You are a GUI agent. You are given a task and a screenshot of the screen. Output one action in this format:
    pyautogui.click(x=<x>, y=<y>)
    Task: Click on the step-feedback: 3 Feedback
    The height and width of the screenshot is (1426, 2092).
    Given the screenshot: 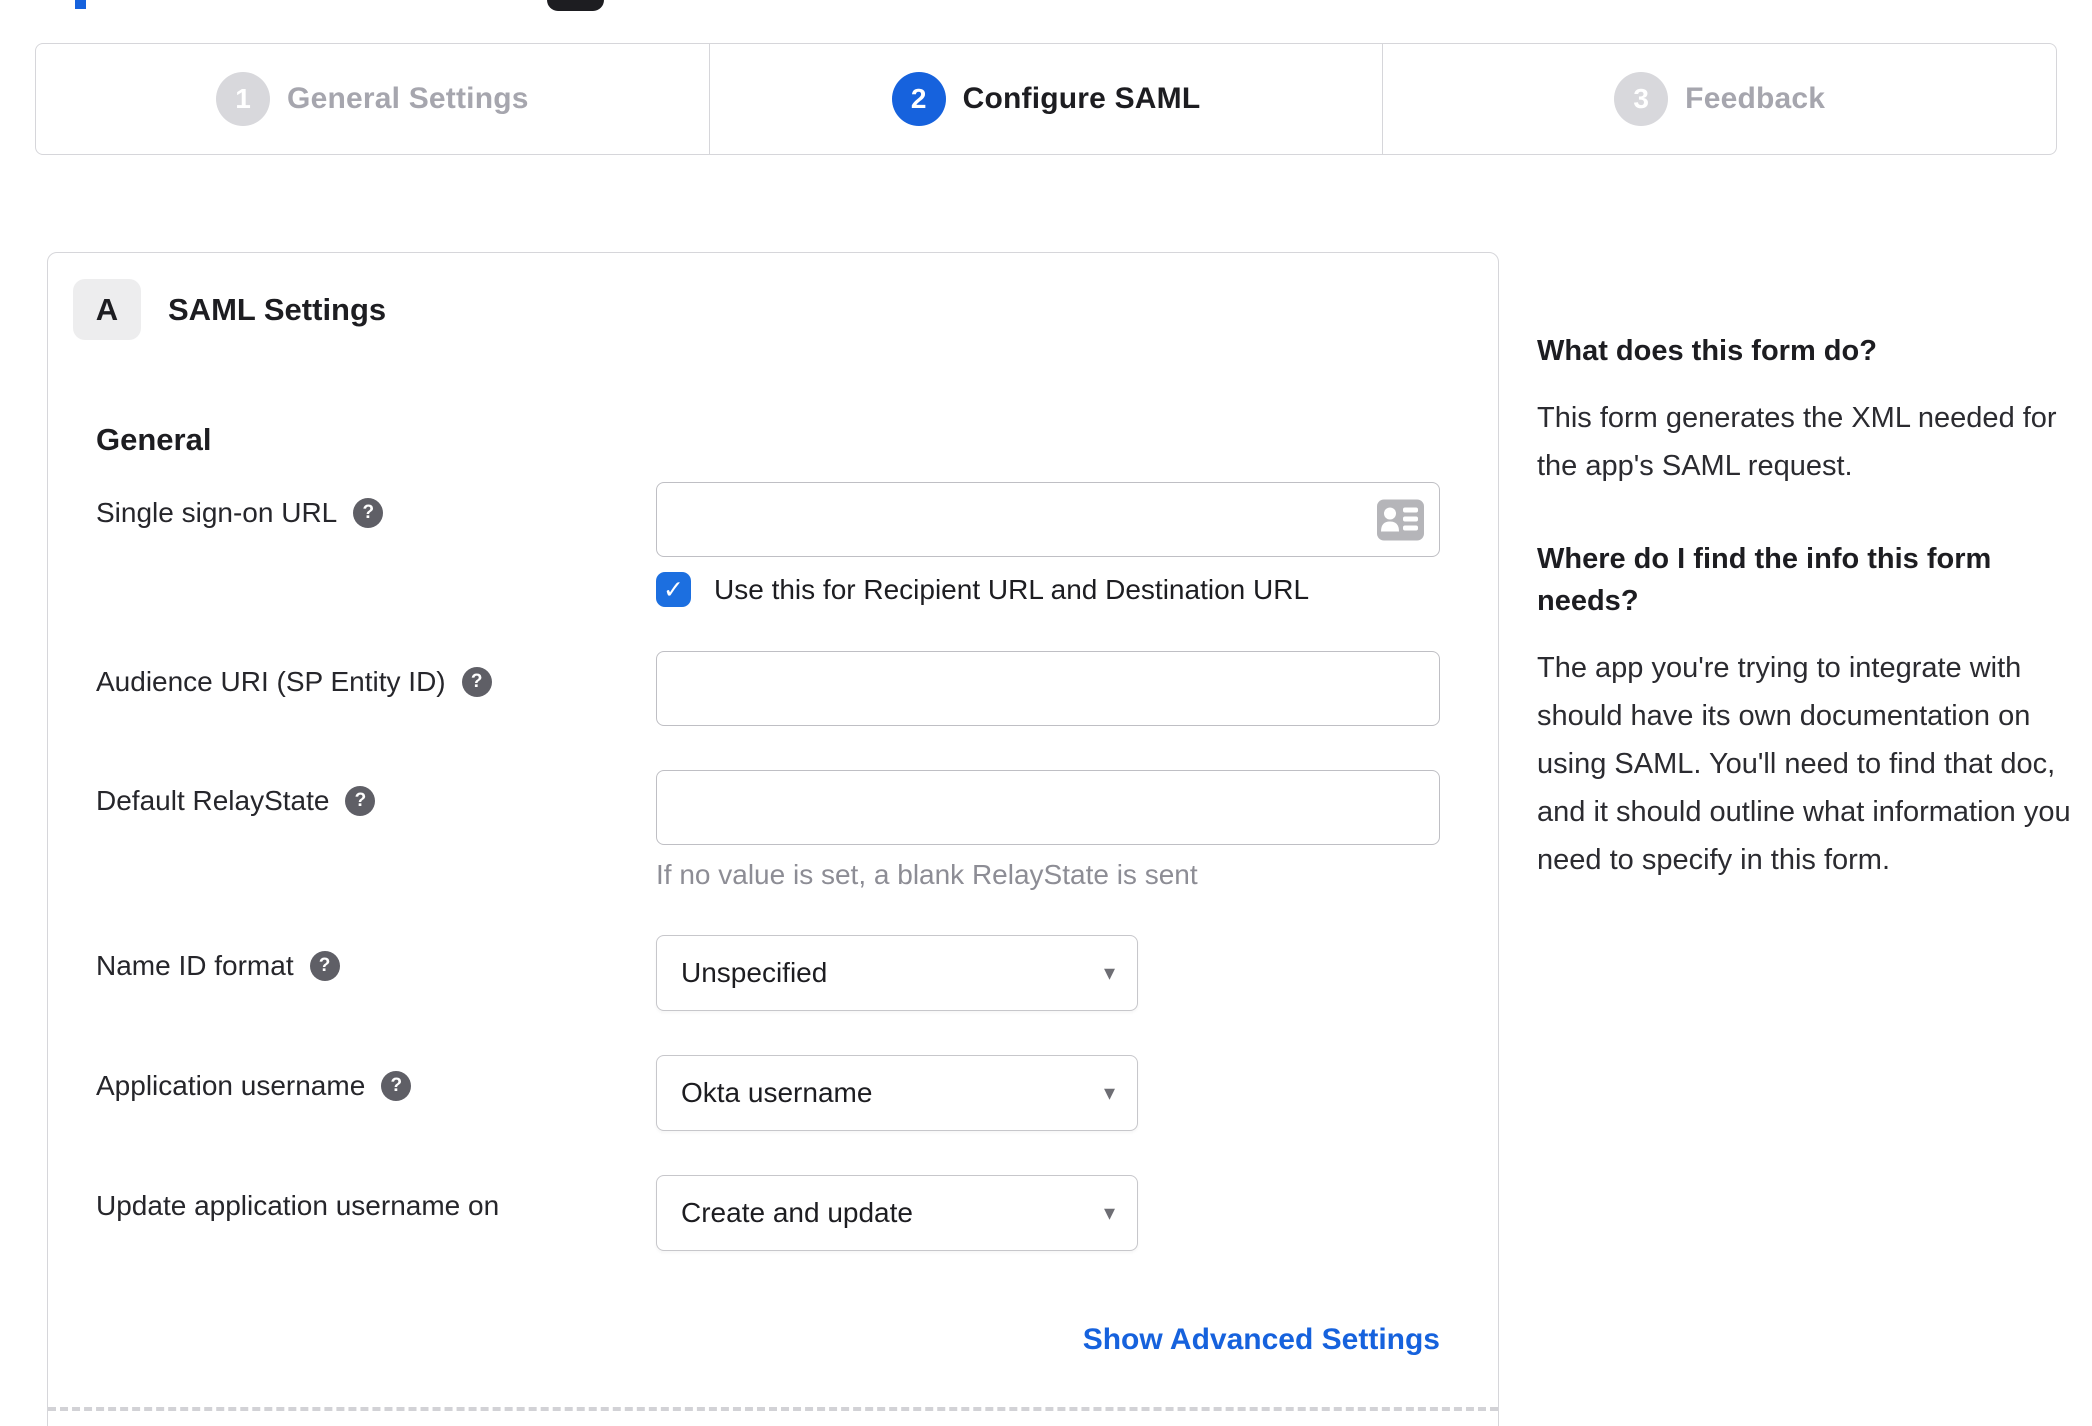 What is the action you would take?
    pyautogui.click(x=1719, y=99)
    